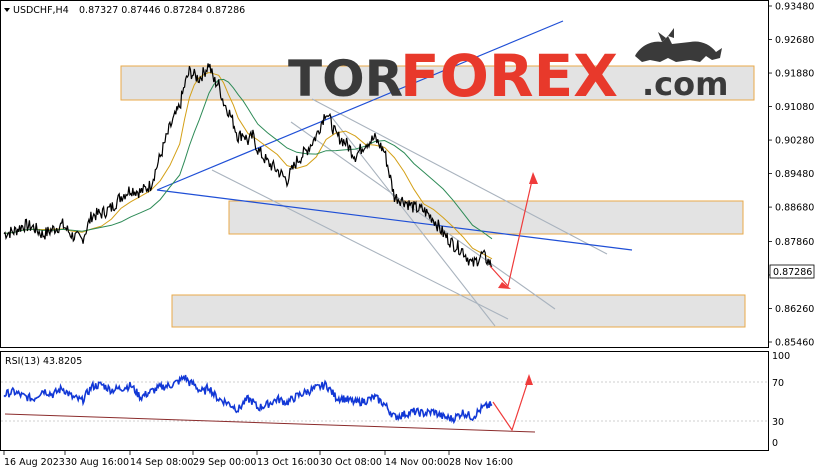 The width and height of the screenshot is (816, 471). Describe the element at coordinates (794, 141) in the screenshot. I see `price-tick-label: 0.90280` at that location.